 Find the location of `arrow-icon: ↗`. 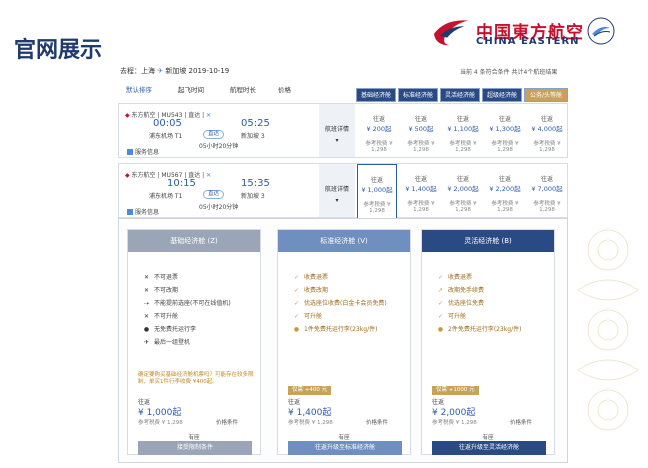

arrow-icon: ↗ is located at coordinates (440, 290).